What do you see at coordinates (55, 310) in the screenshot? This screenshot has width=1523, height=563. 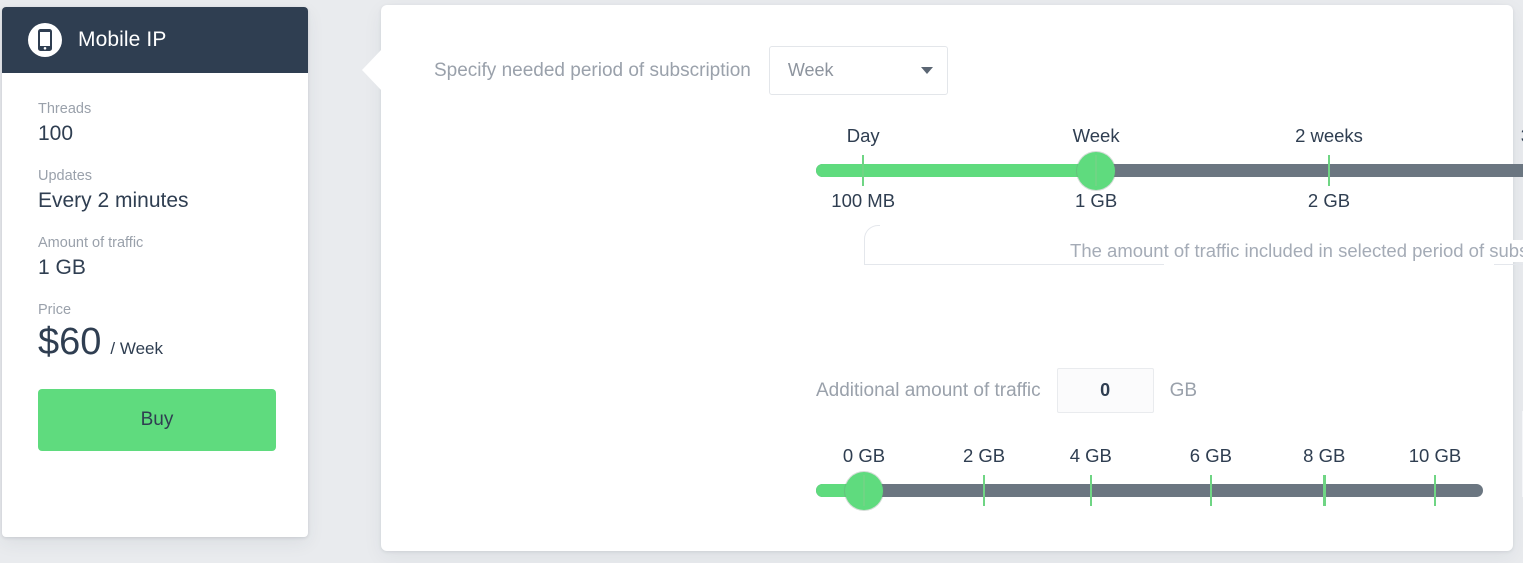 I see `price-label: Price` at bounding box center [55, 310].